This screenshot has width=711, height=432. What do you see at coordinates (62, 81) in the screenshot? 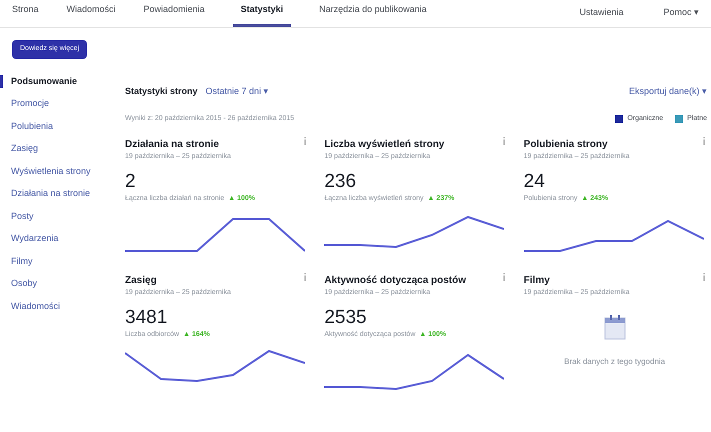
I see `sidebar-item: Podsumowanie` at bounding box center [62, 81].